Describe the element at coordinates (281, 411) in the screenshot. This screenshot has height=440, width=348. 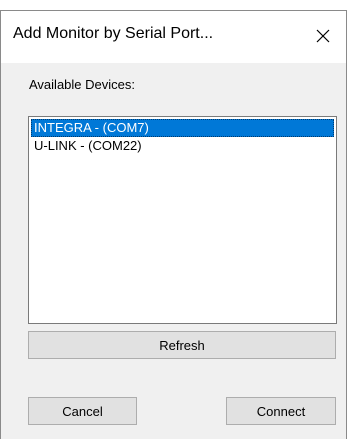
I see `connect-button: Connect` at that location.